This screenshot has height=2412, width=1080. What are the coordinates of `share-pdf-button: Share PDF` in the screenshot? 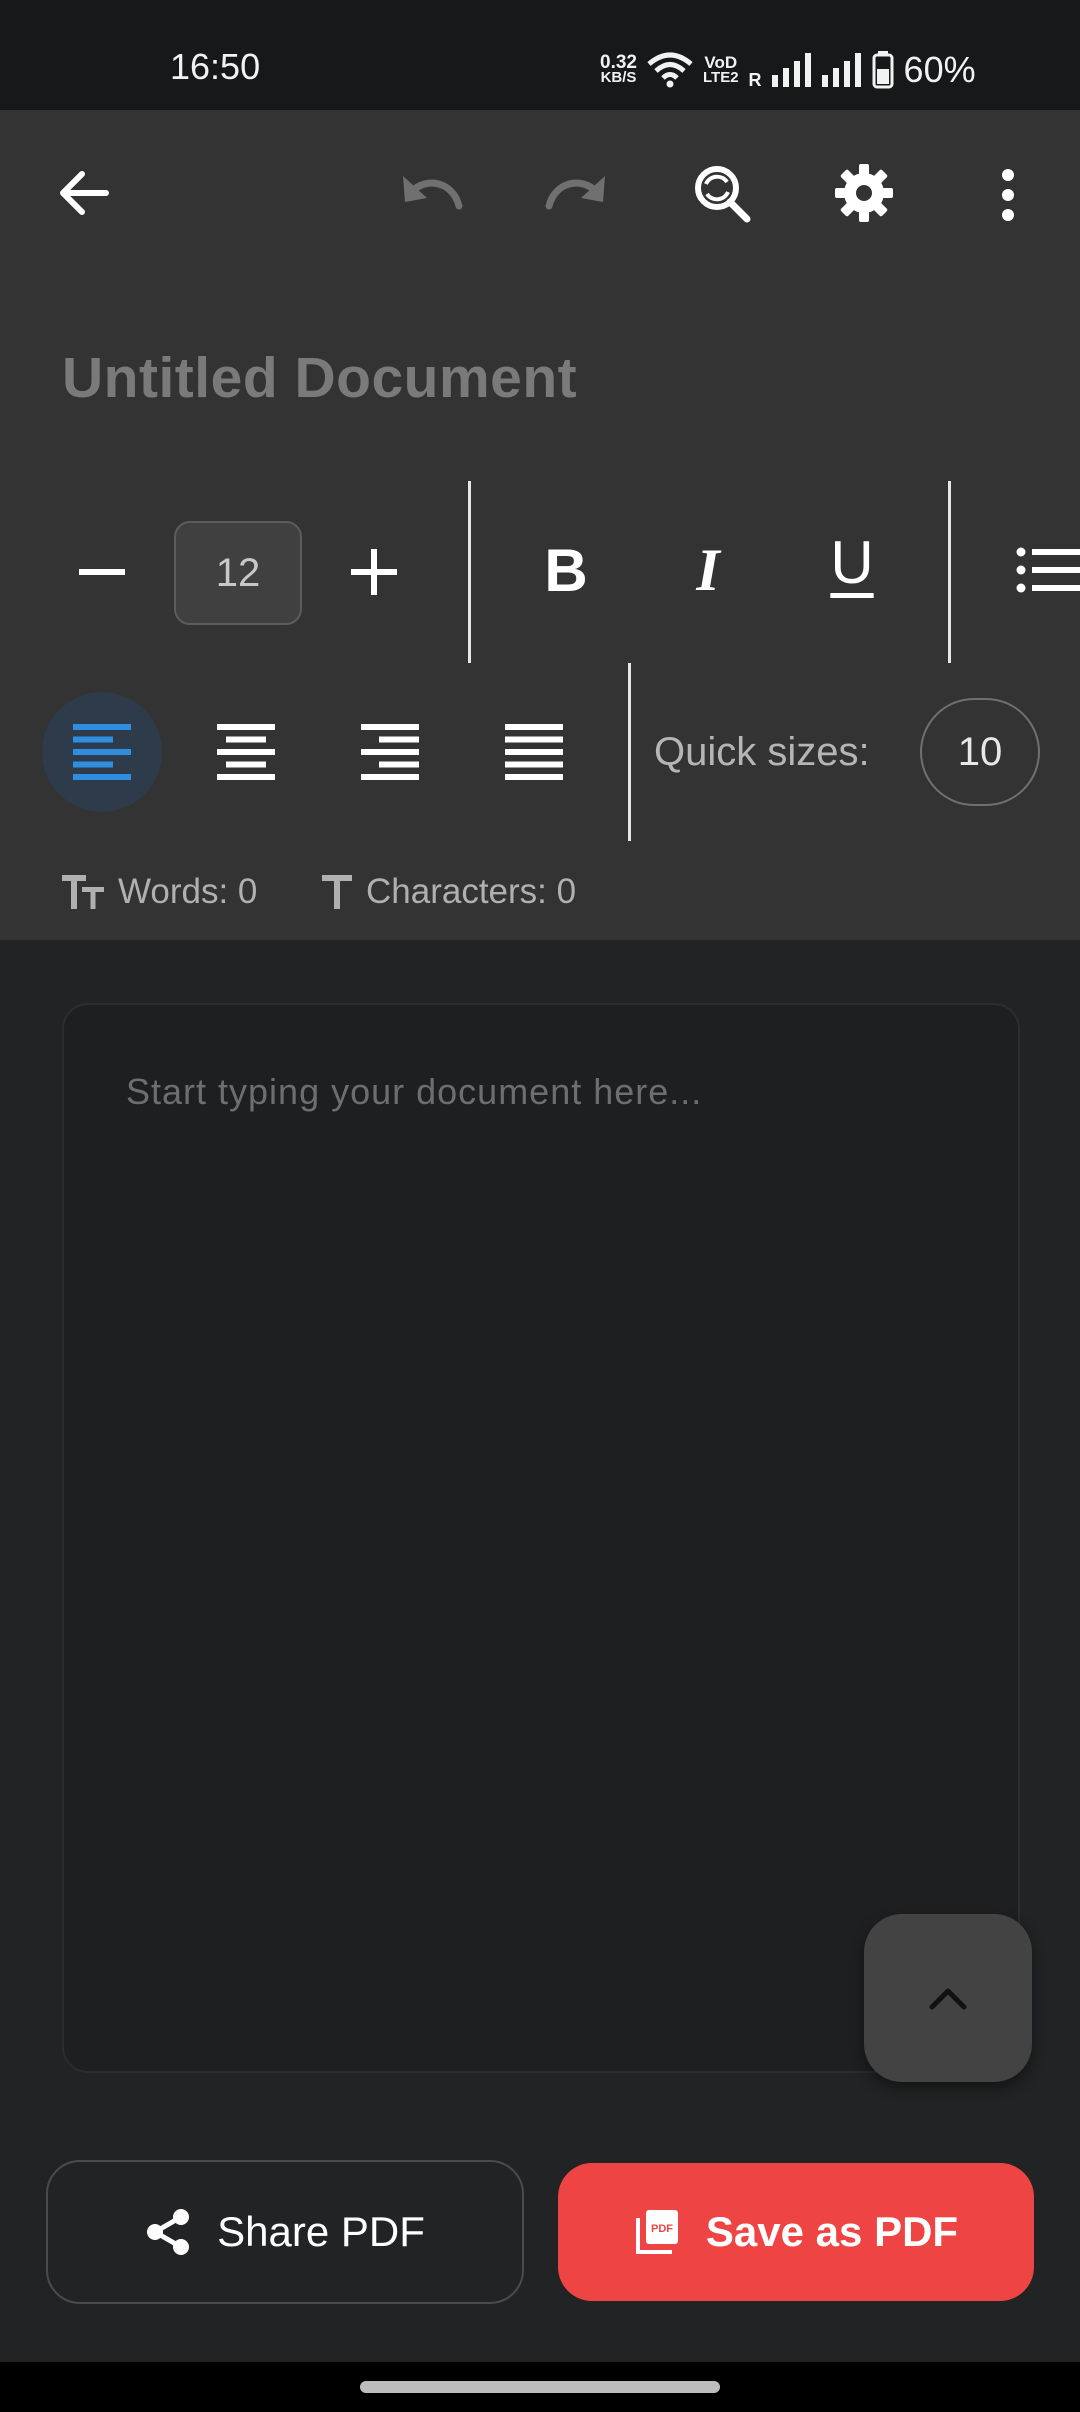 It's located at (285, 2232).